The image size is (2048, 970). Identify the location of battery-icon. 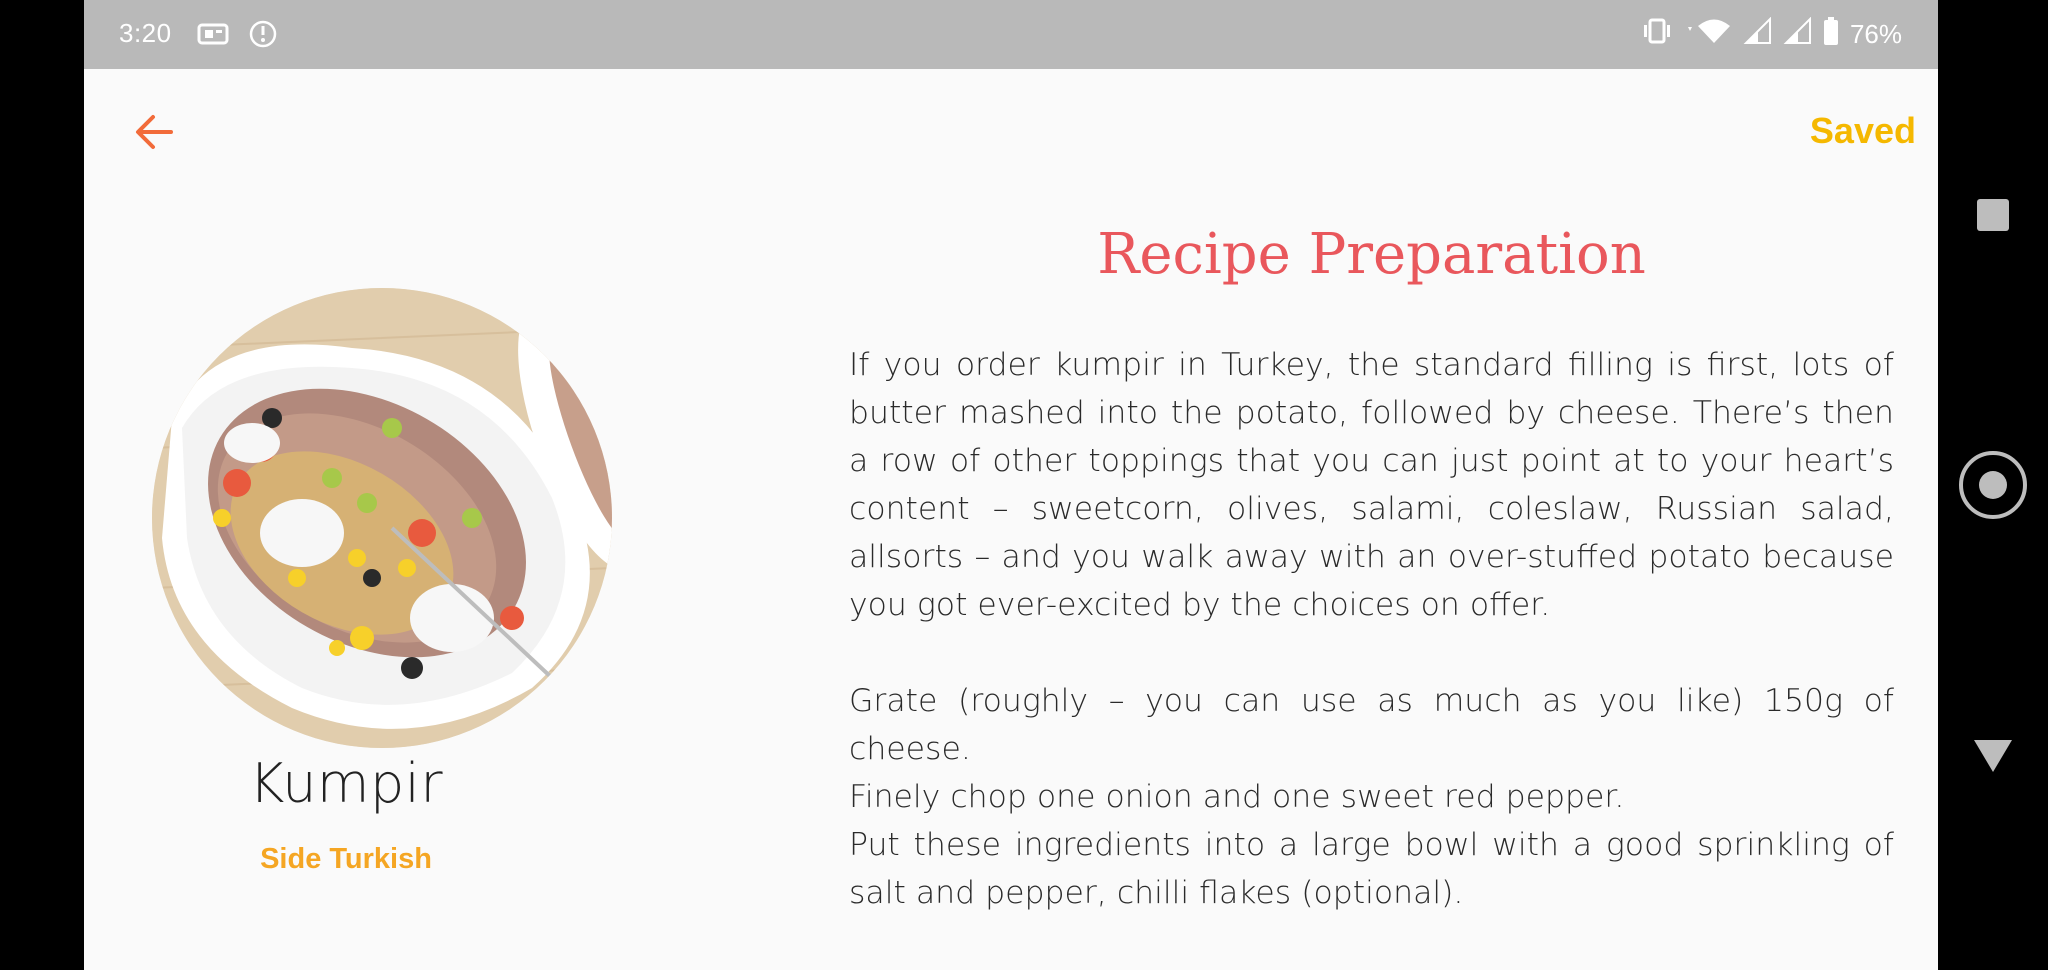
(1831, 34).